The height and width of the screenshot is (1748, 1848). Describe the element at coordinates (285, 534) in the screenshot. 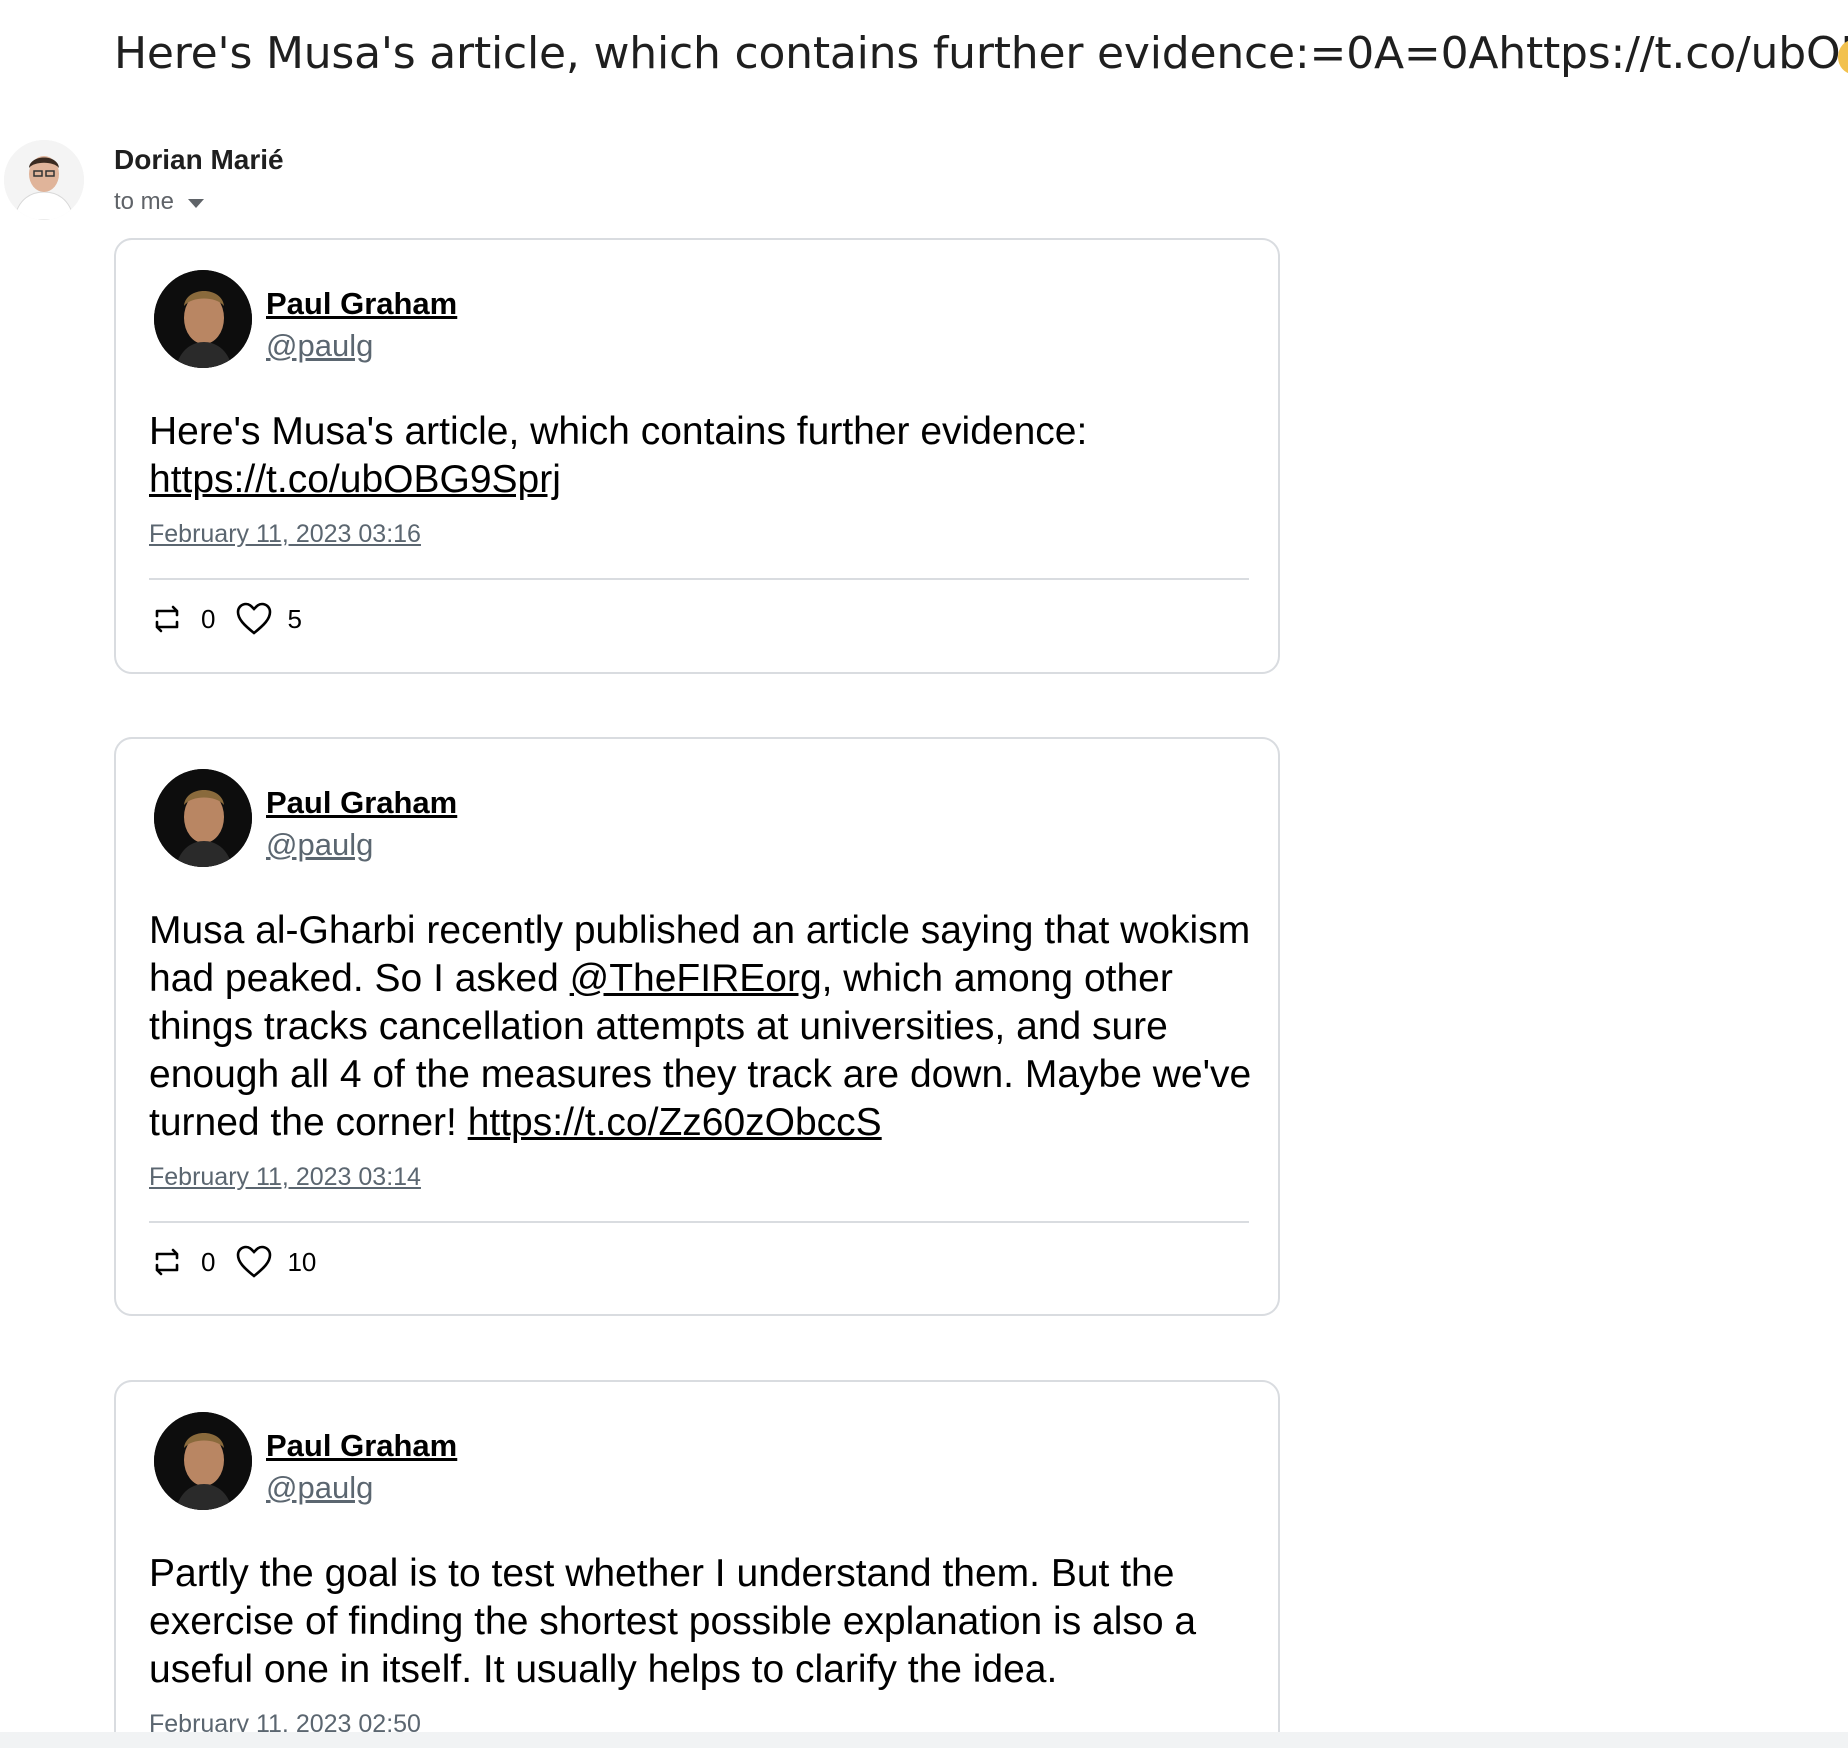

I see `tweet-date-link: February 11, 2023 03:16` at that location.